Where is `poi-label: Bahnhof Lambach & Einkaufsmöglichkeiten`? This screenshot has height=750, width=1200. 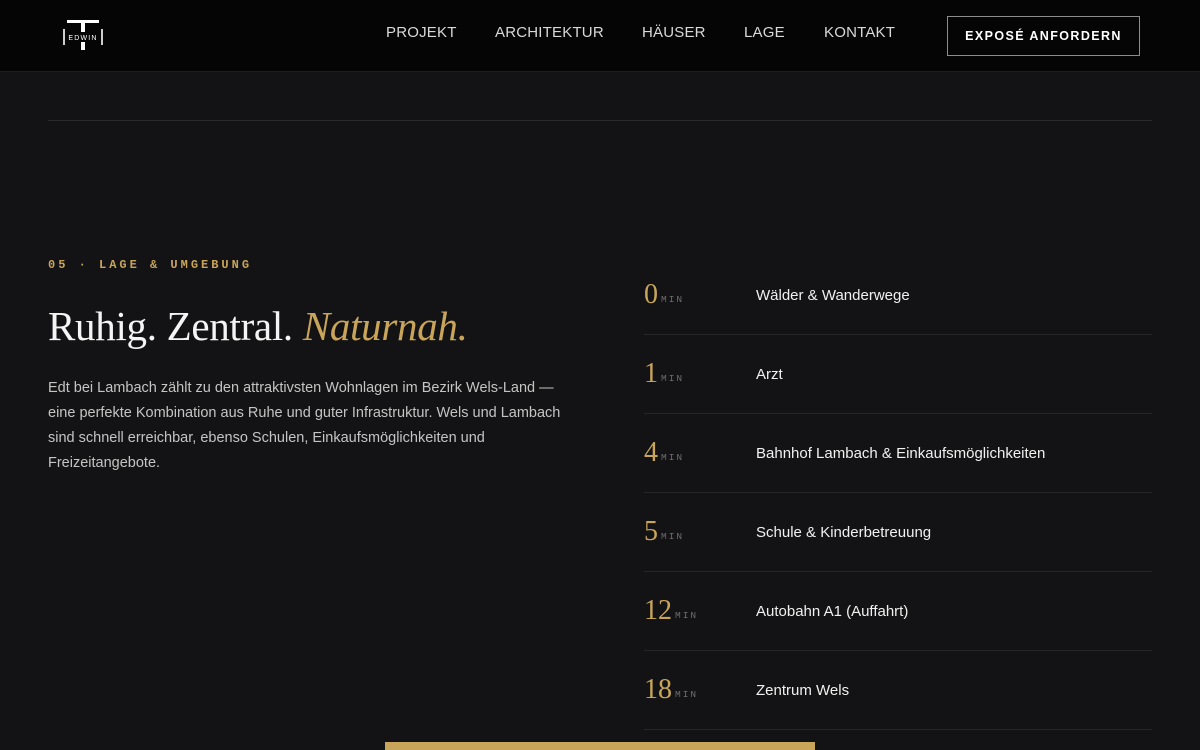
poi-label: Bahnhof Lambach & Einkaufsmöglichkeiten is located at coordinates (901, 453).